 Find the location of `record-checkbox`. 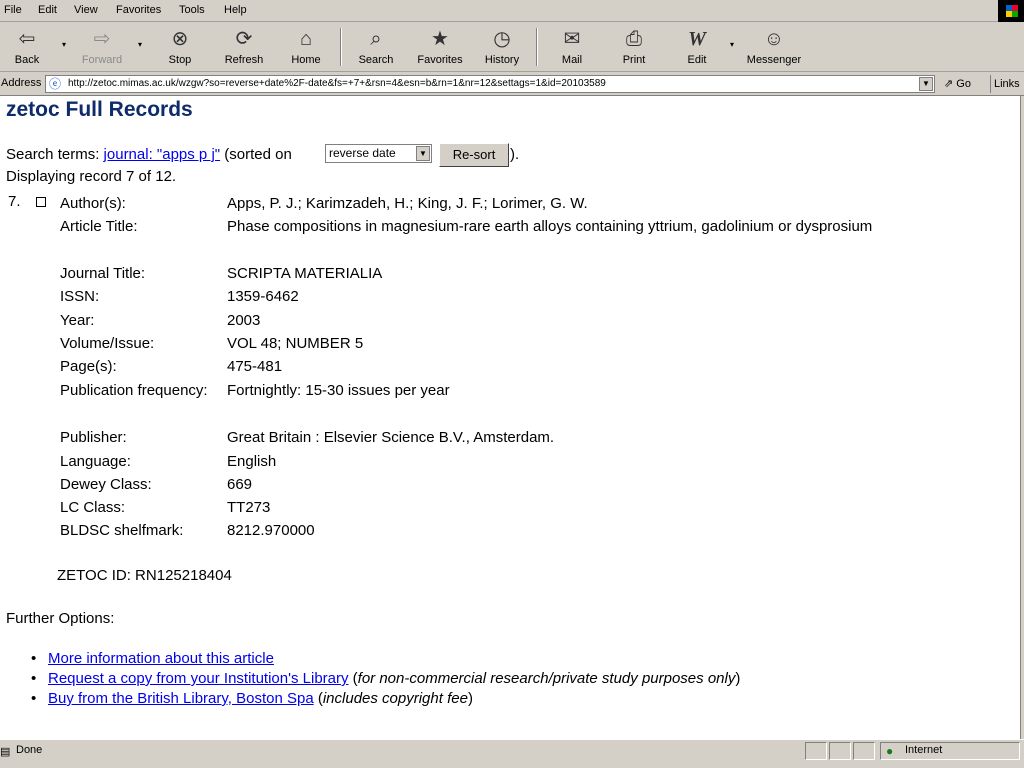

record-checkbox is located at coordinates (41, 202).